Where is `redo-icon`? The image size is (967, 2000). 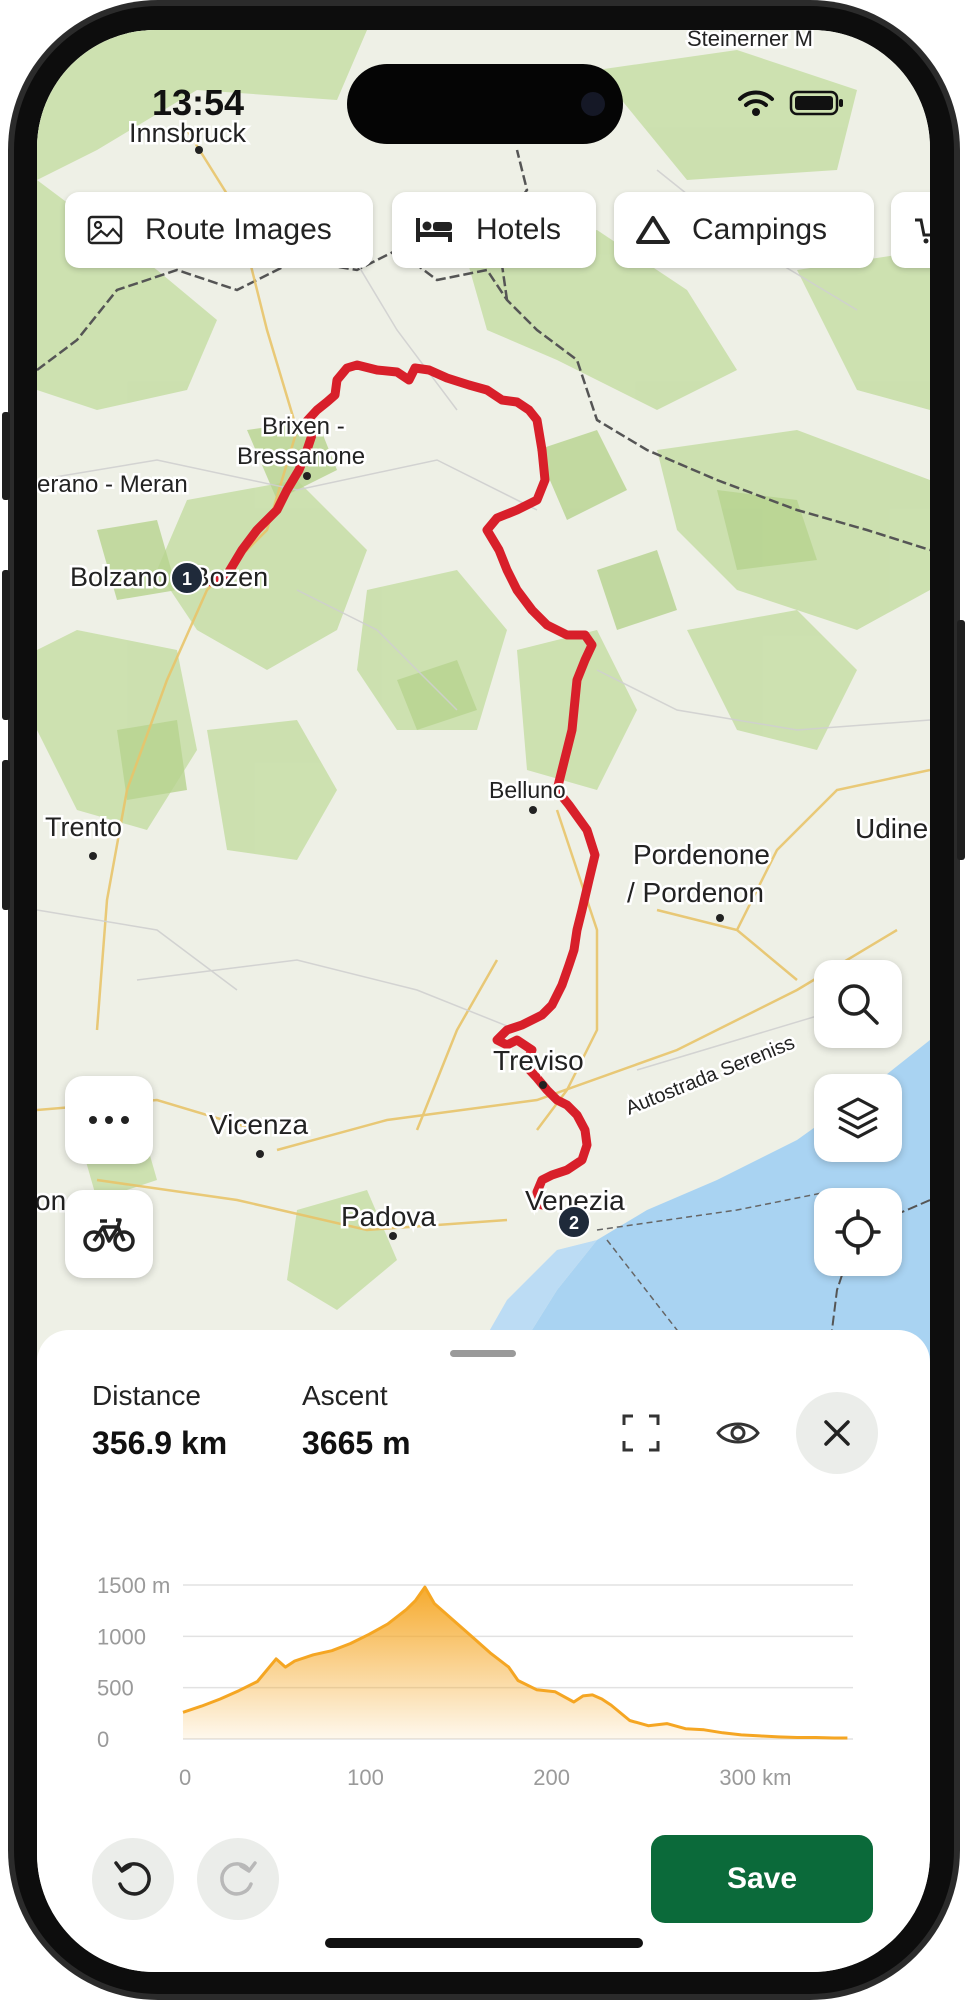 redo-icon is located at coordinates (238, 1878).